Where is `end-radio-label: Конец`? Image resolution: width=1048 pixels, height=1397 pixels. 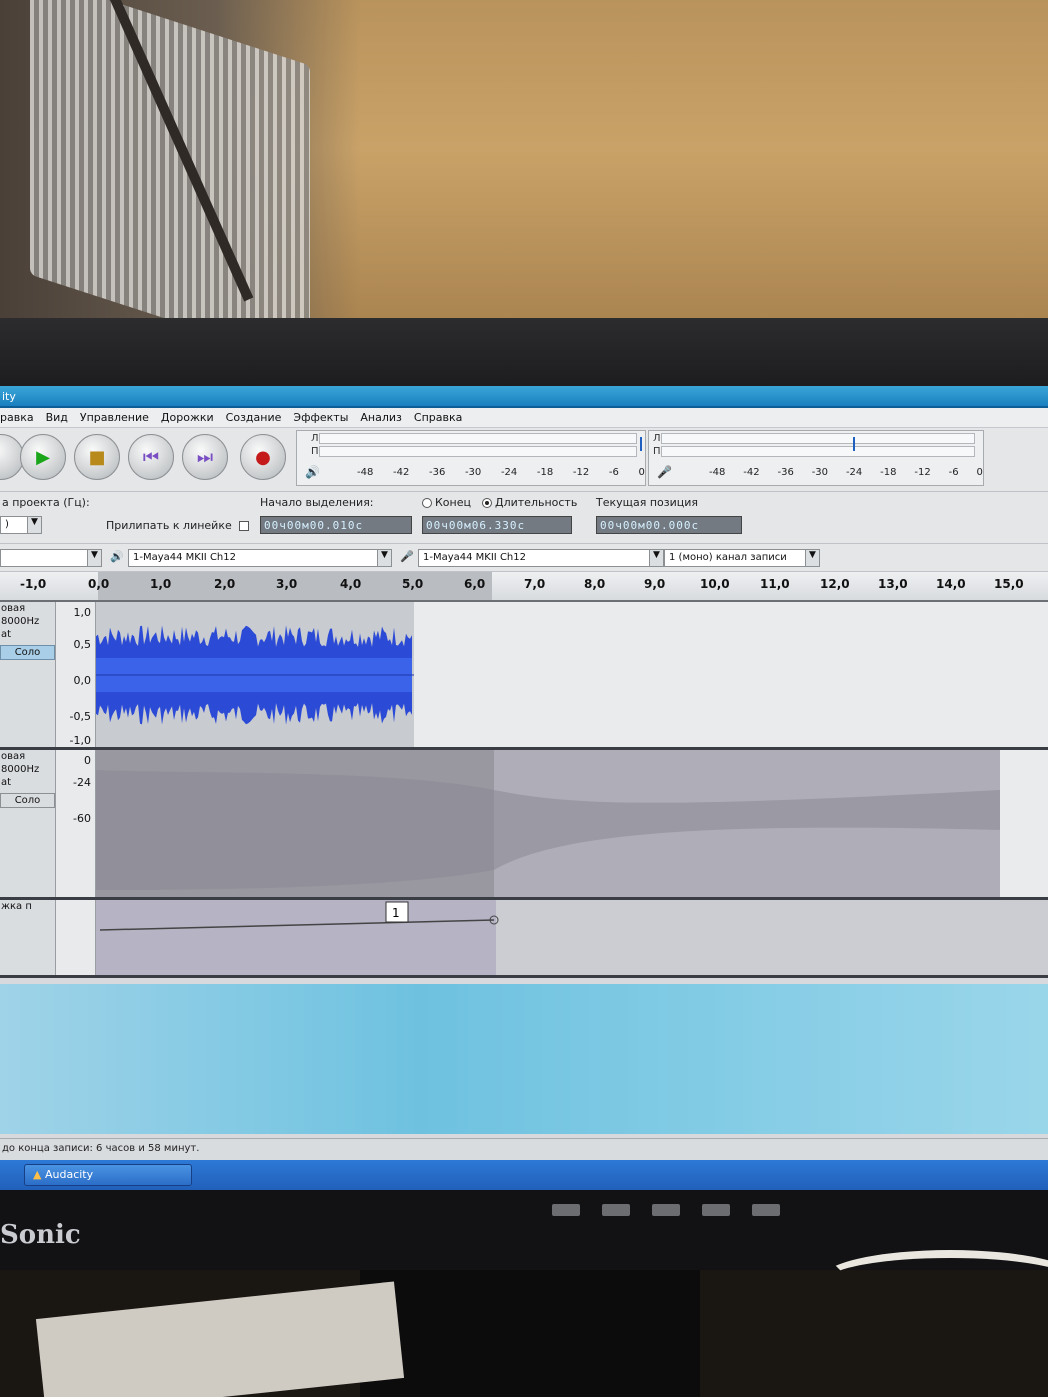
end-radio-label: Конец is located at coordinates (453, 502).